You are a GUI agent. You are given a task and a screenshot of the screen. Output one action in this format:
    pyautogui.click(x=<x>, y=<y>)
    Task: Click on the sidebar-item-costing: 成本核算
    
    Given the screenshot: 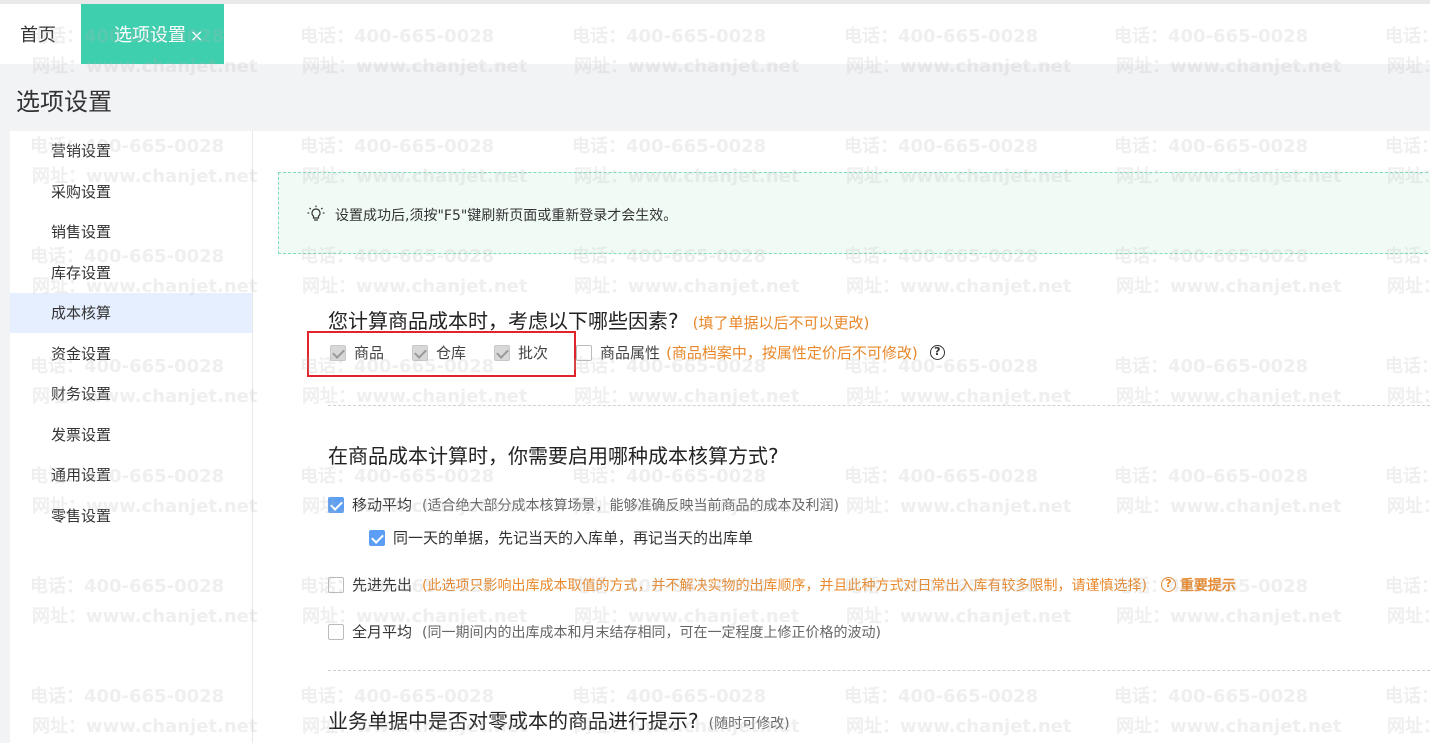 What is the action you would take?
    pyautogui.click(x=131, y=313)
    